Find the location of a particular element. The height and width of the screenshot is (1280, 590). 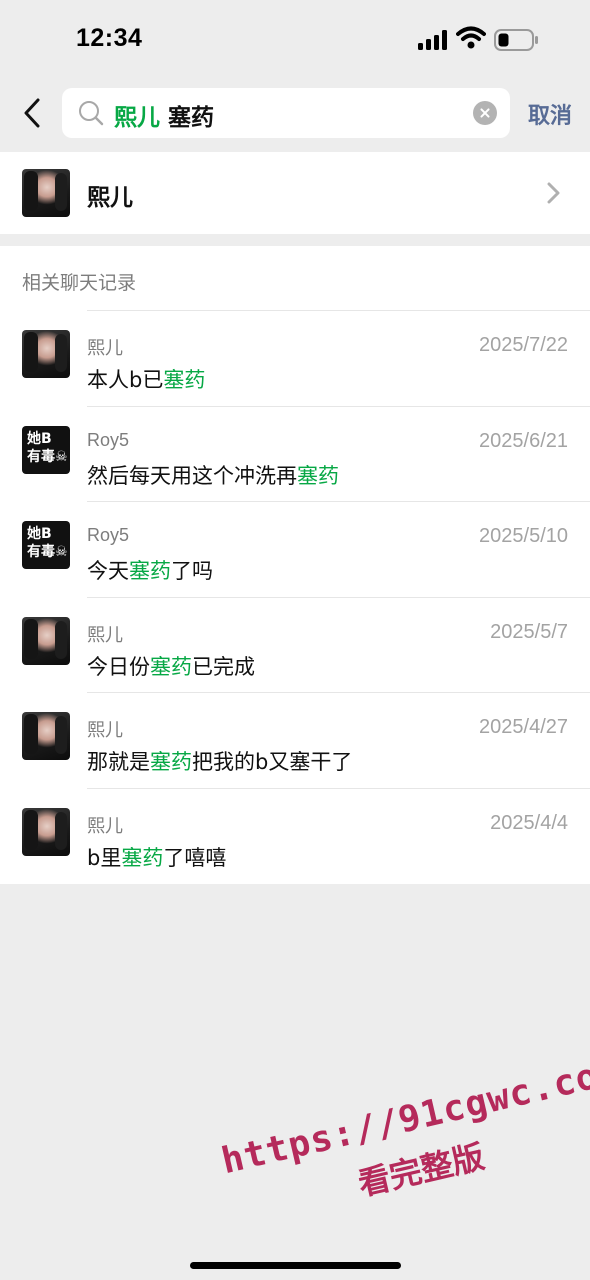

message-segment: 今天 is located at coordinates (108, 571).